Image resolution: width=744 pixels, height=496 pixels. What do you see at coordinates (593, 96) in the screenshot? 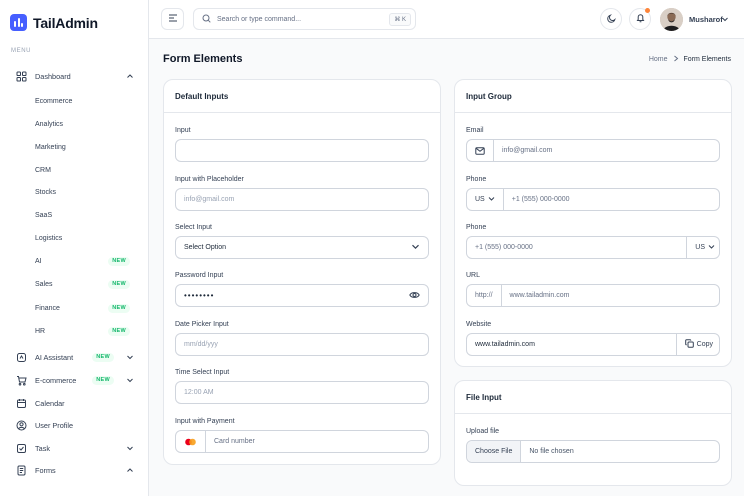
I see `card-title: Input Group` at bounding box center [593, 96].